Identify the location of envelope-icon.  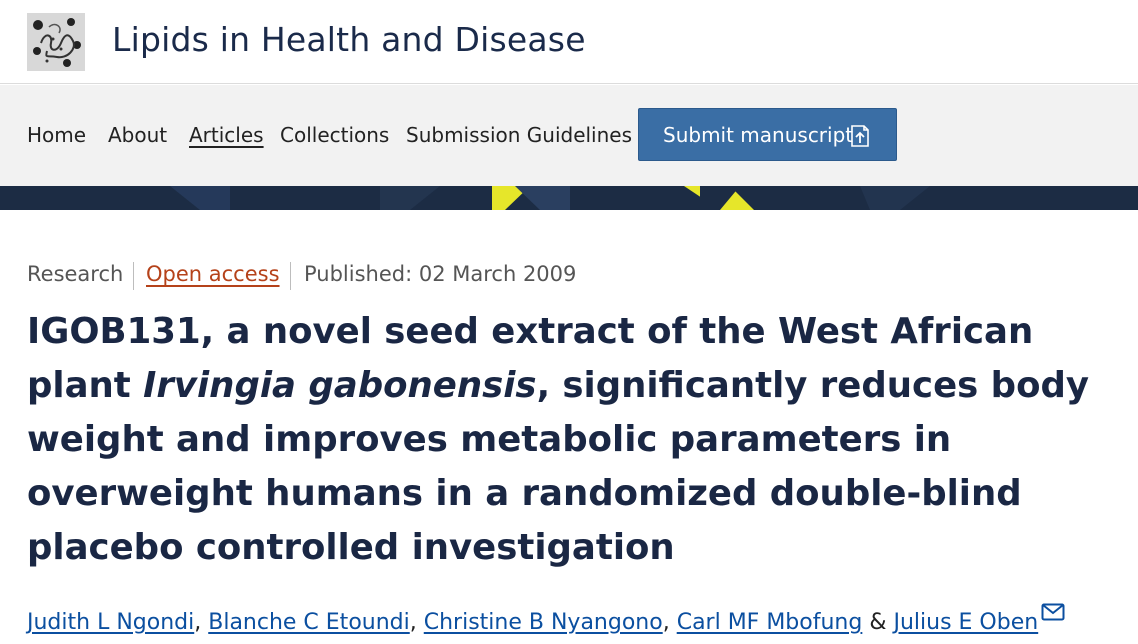
(1053, 611).